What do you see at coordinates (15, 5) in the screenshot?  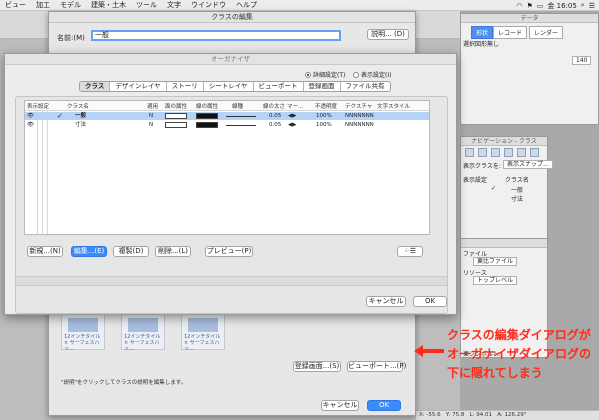 I see `menu-view: ビュー` at bounding box center [15, 5].